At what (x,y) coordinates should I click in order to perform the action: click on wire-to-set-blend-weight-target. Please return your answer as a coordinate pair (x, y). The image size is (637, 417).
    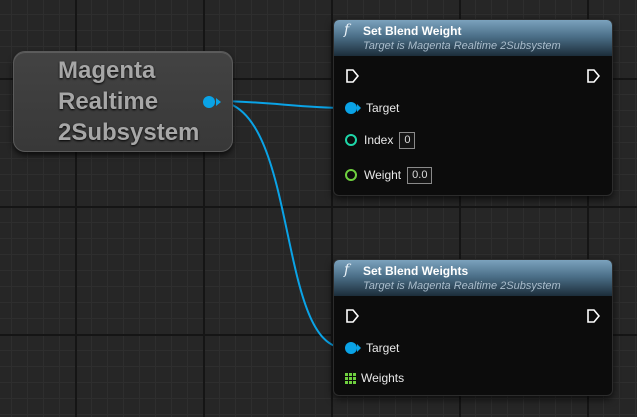
    Looking at the image, I should click on (280, 104).